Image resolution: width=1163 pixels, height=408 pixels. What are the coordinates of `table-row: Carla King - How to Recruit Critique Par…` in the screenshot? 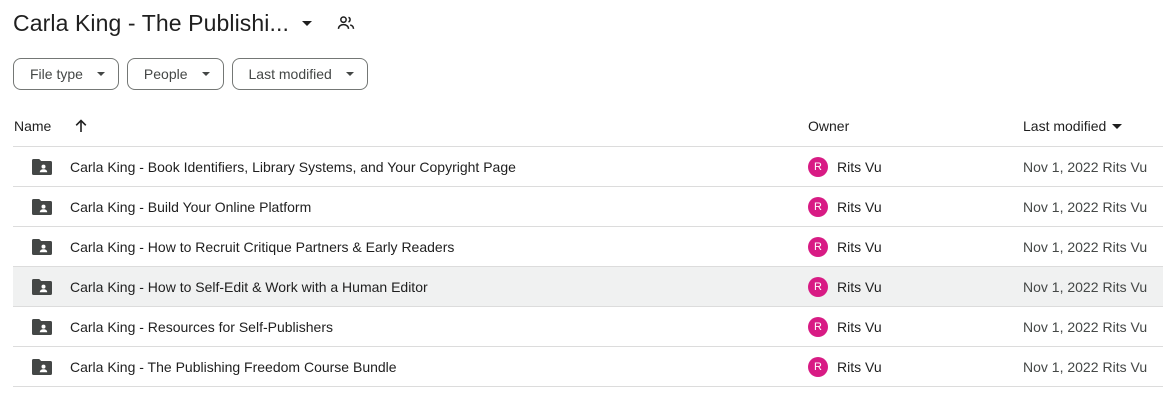 It's located at (588, 247).